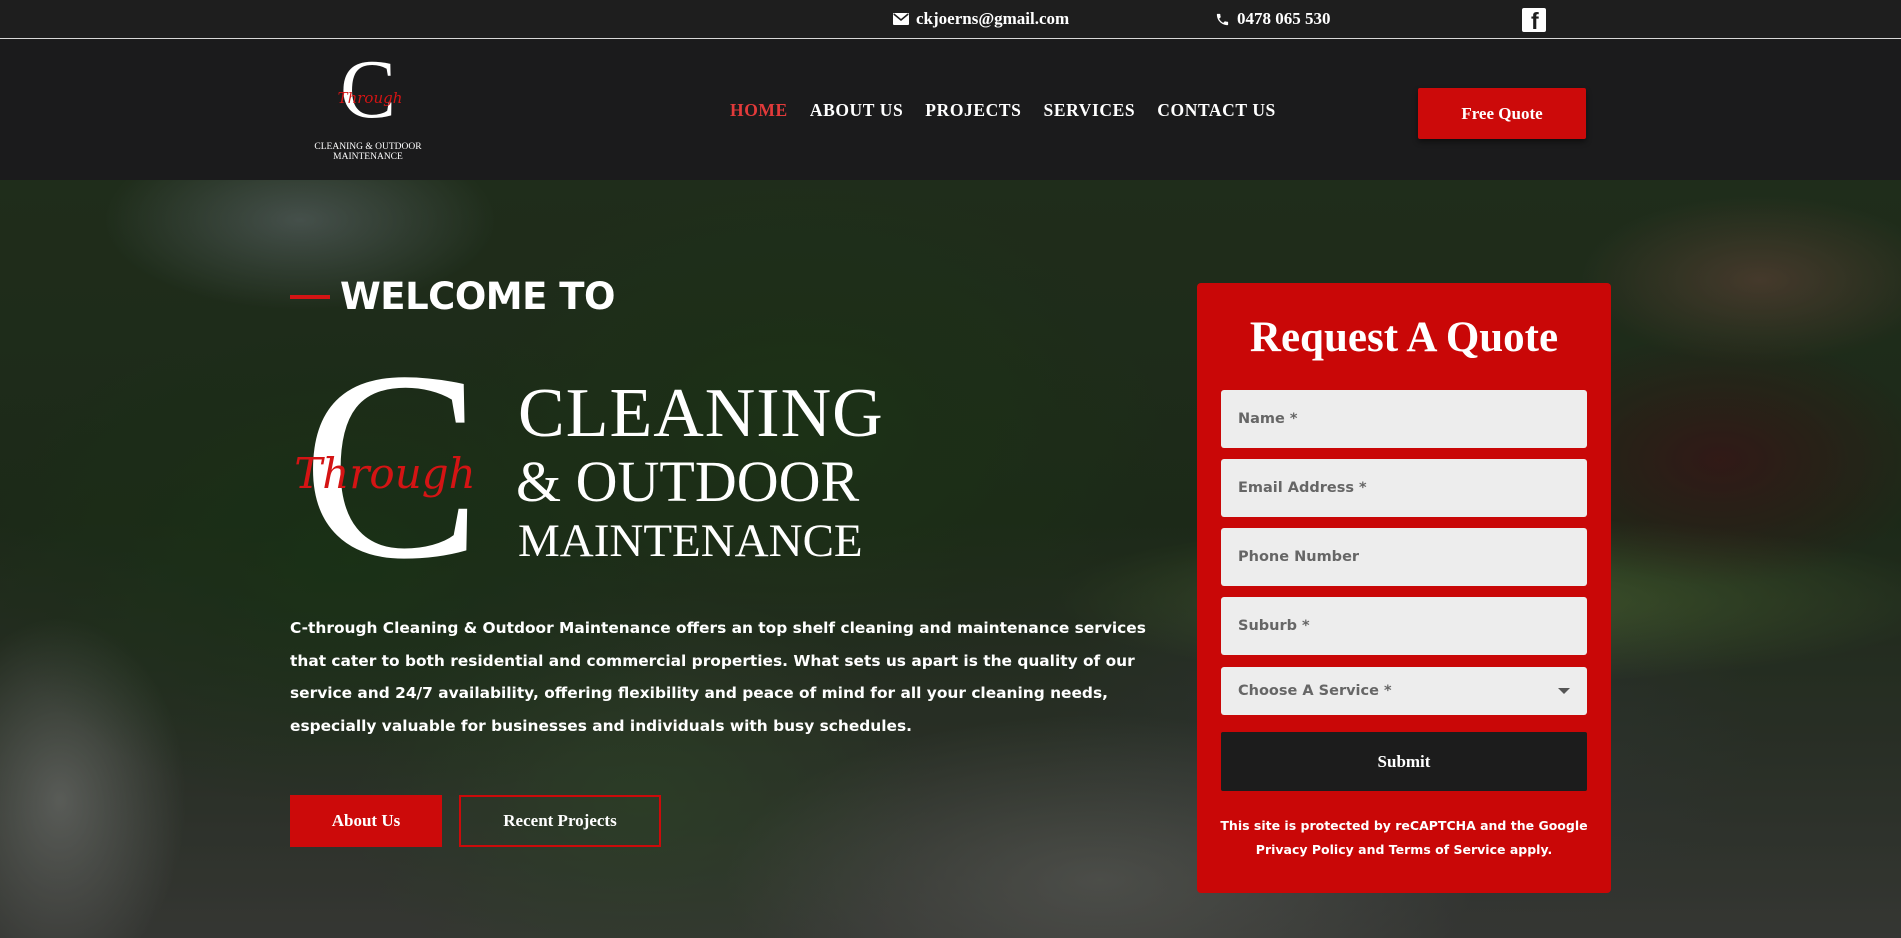 This screenshot has width=1901, height=938. I want to click on topbar-phone: 0478 065 530, so click(1273, 19).